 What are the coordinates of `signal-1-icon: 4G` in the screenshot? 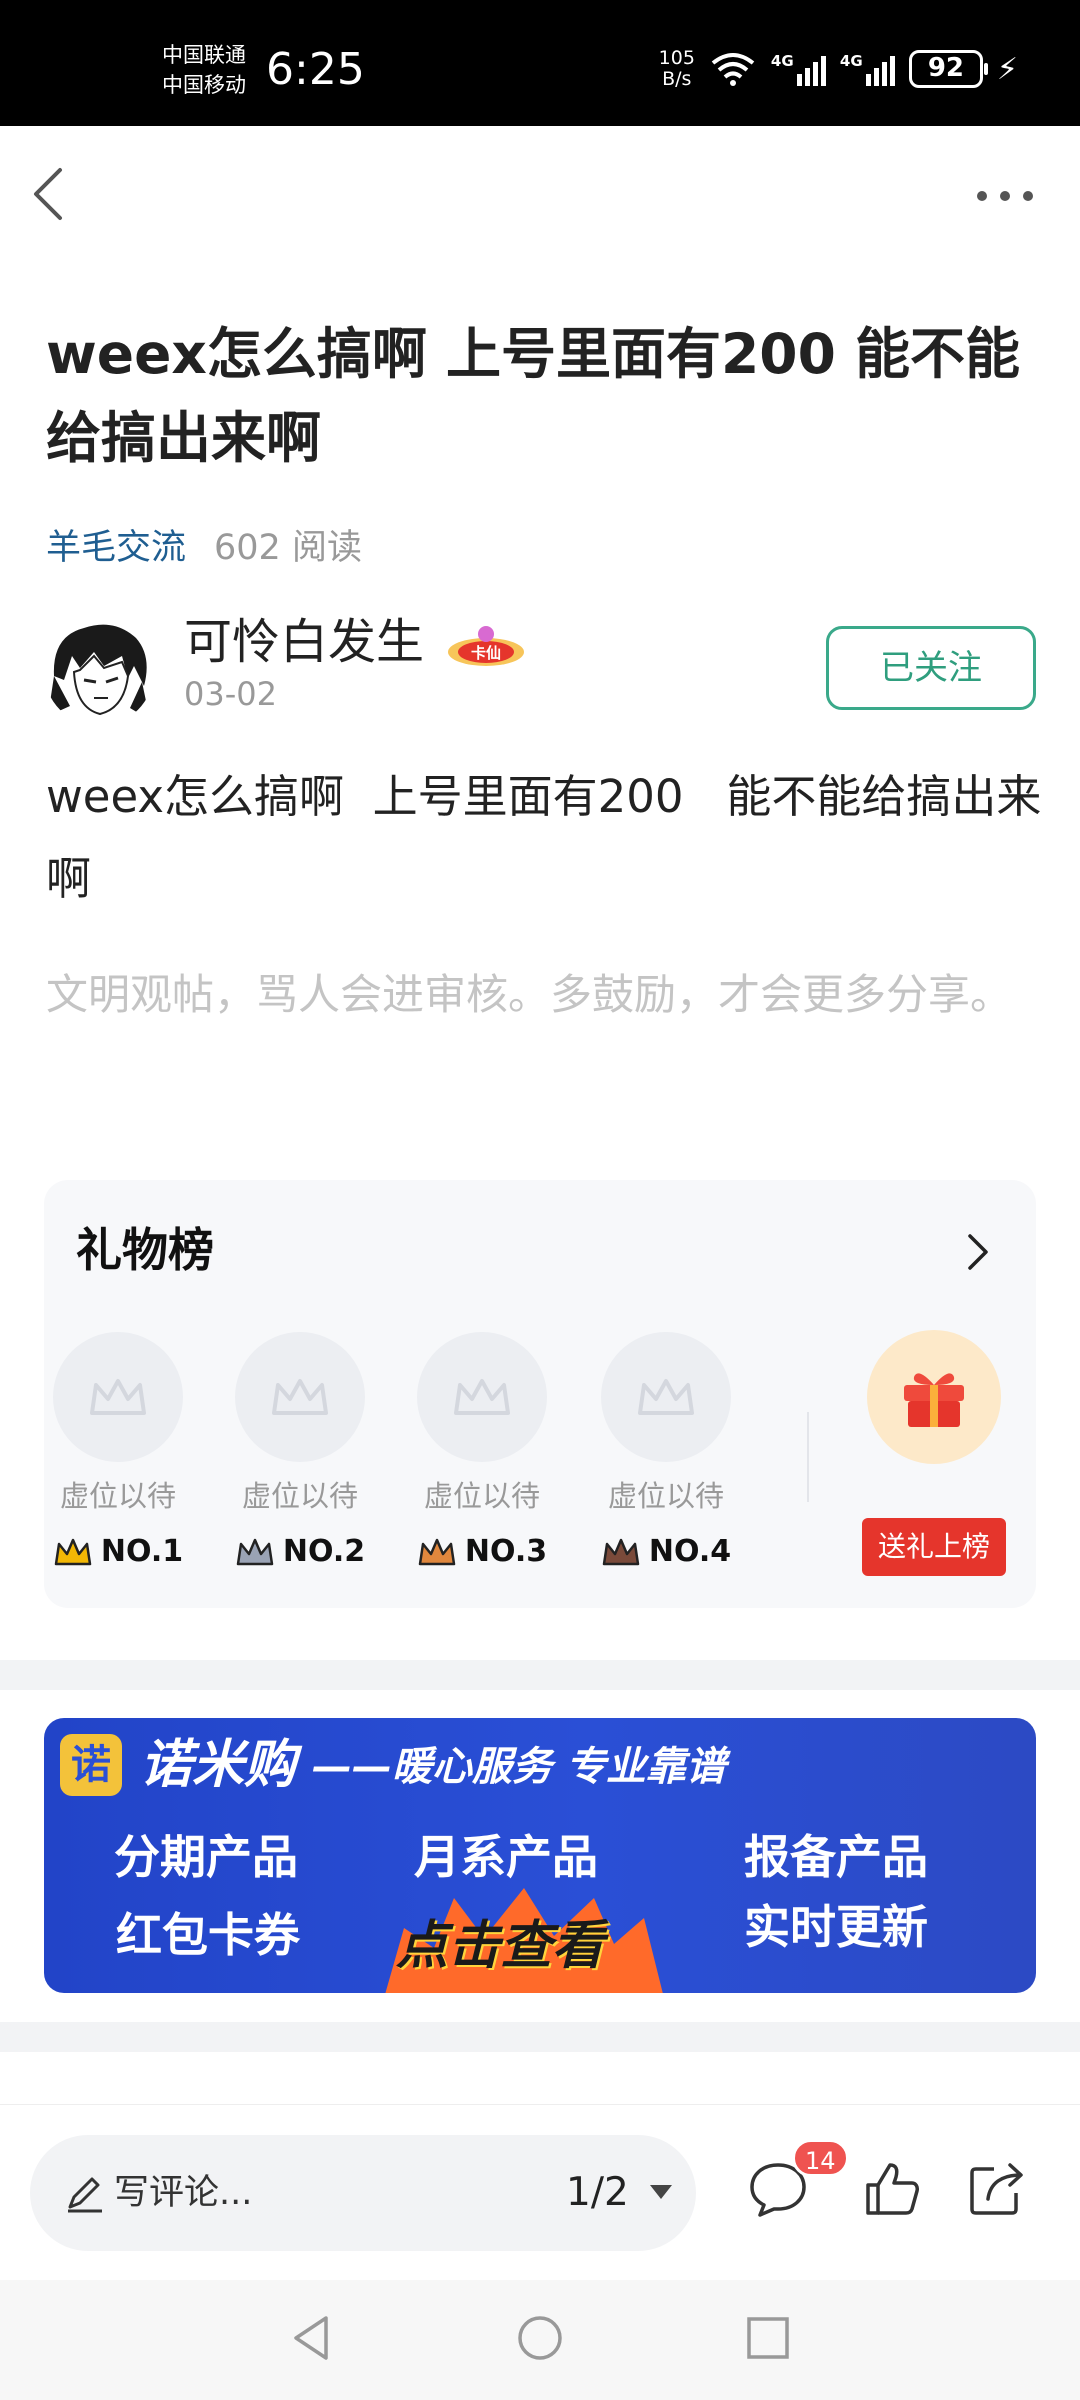 It's located at (798, 69).